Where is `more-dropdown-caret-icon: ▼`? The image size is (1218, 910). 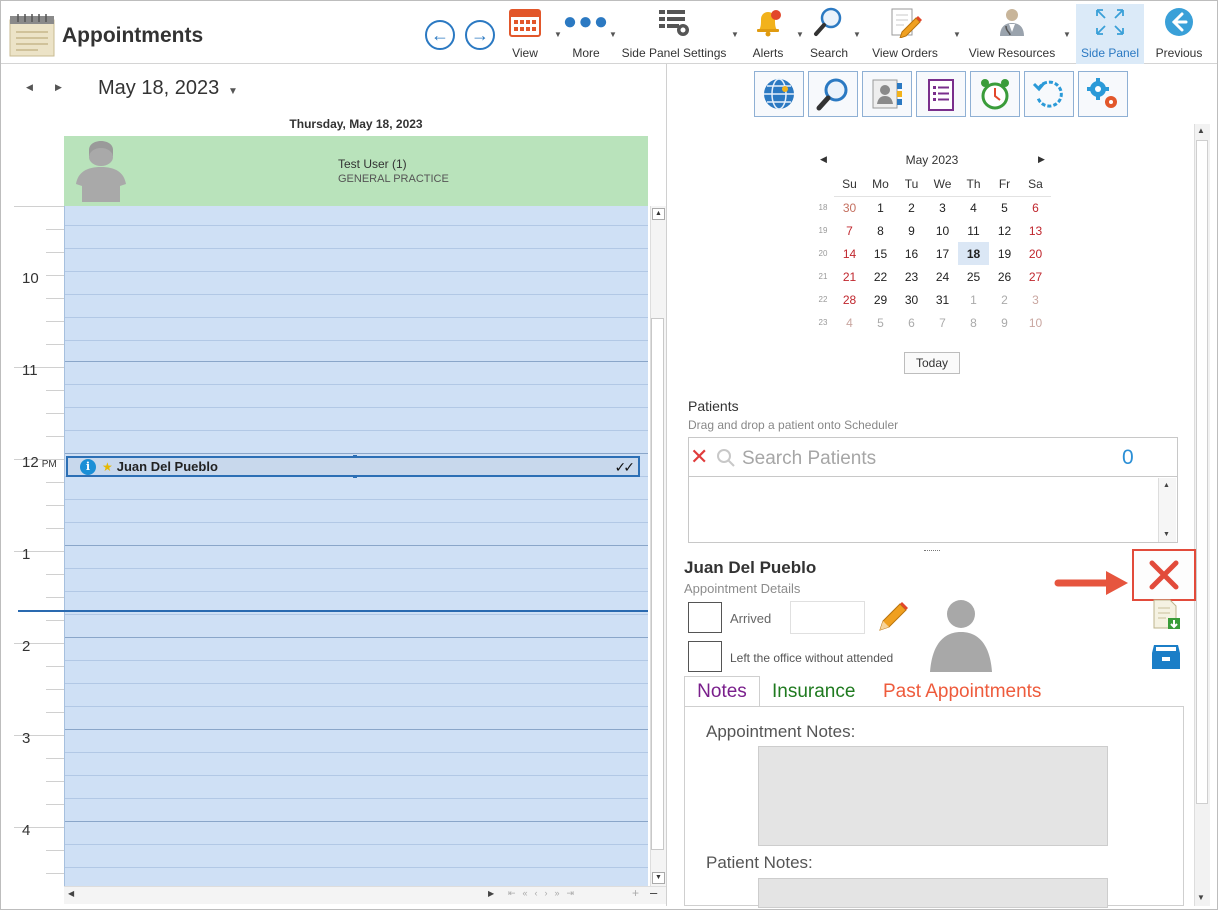 more-dropdown-caret-icon: ▼ is located at coordinates (613, 34).